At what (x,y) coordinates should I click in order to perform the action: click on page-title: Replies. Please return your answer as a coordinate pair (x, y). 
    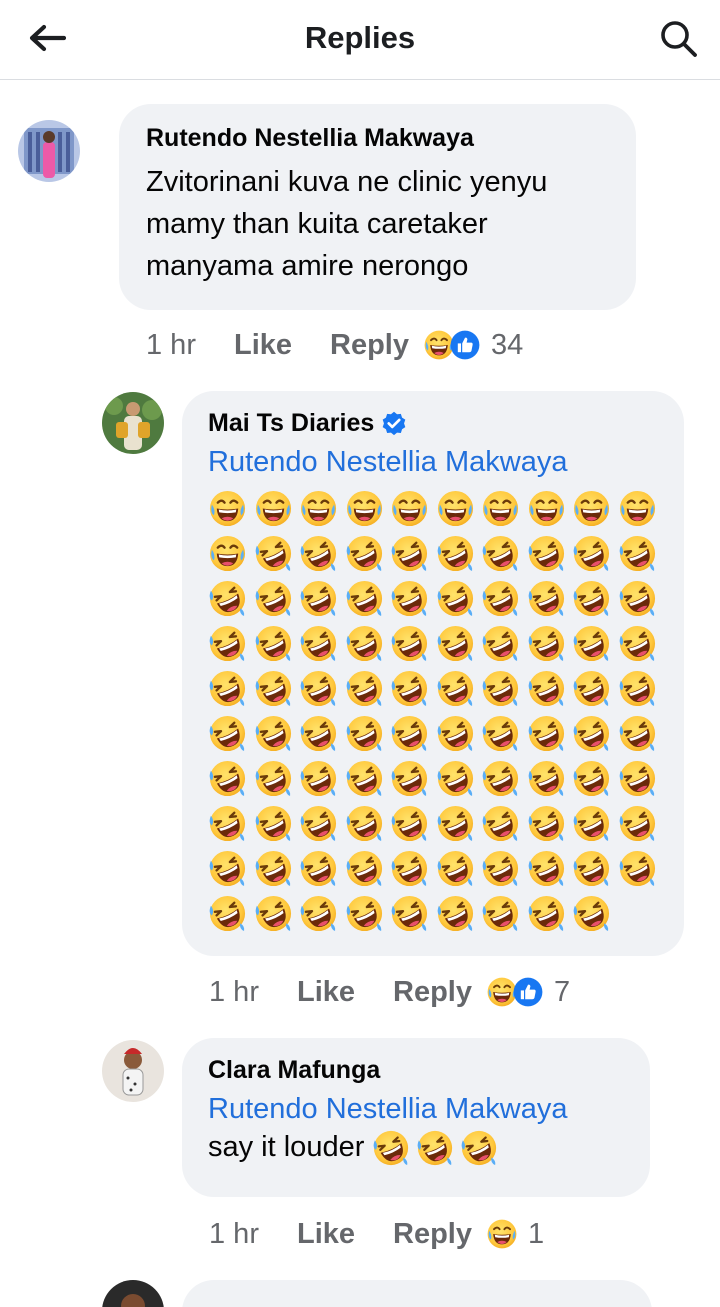
    Looking at the image, I should click on (360, 37).